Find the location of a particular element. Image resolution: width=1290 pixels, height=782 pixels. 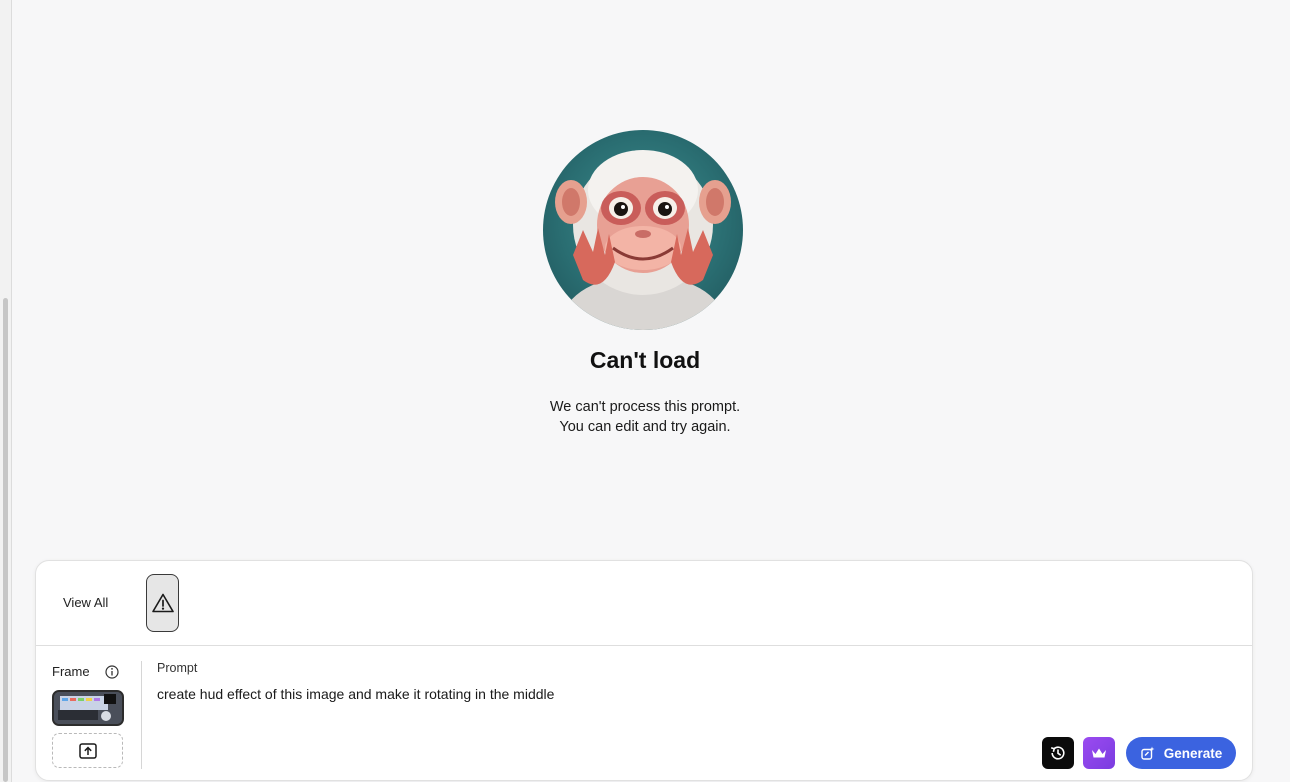

error-illustration is located at coordinates (643, 230).